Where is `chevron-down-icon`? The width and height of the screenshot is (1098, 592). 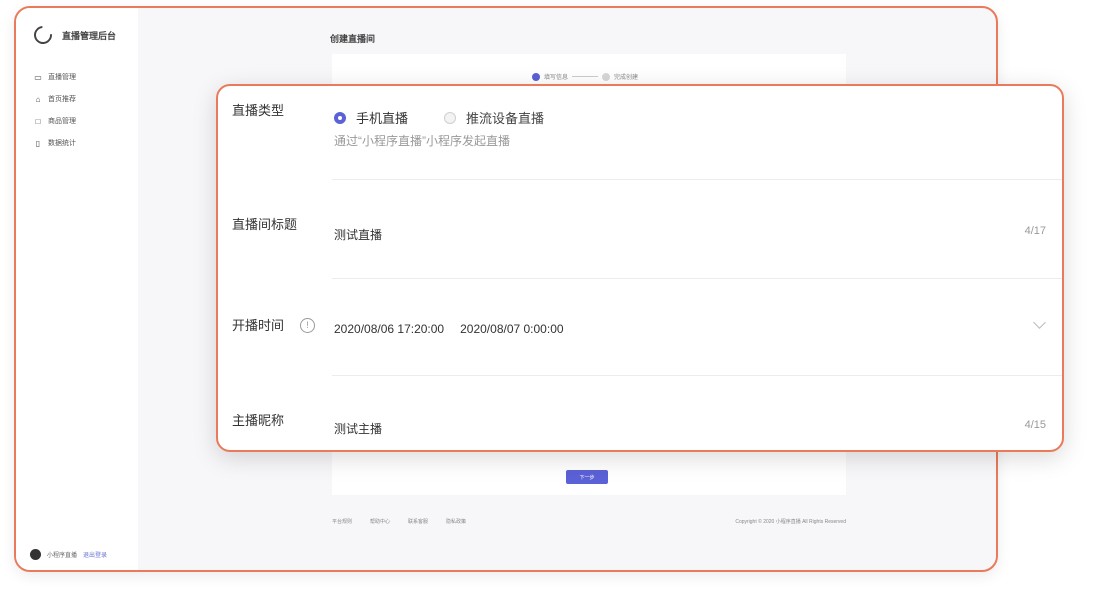 chevron-down-icon is located at coordinates (1039, 322).